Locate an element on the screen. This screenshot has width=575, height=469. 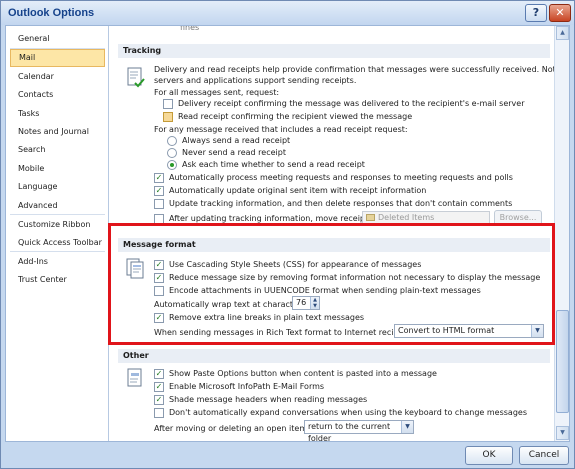
sidebar-item-contacts: Contacts is located at coordinates (57, 95).